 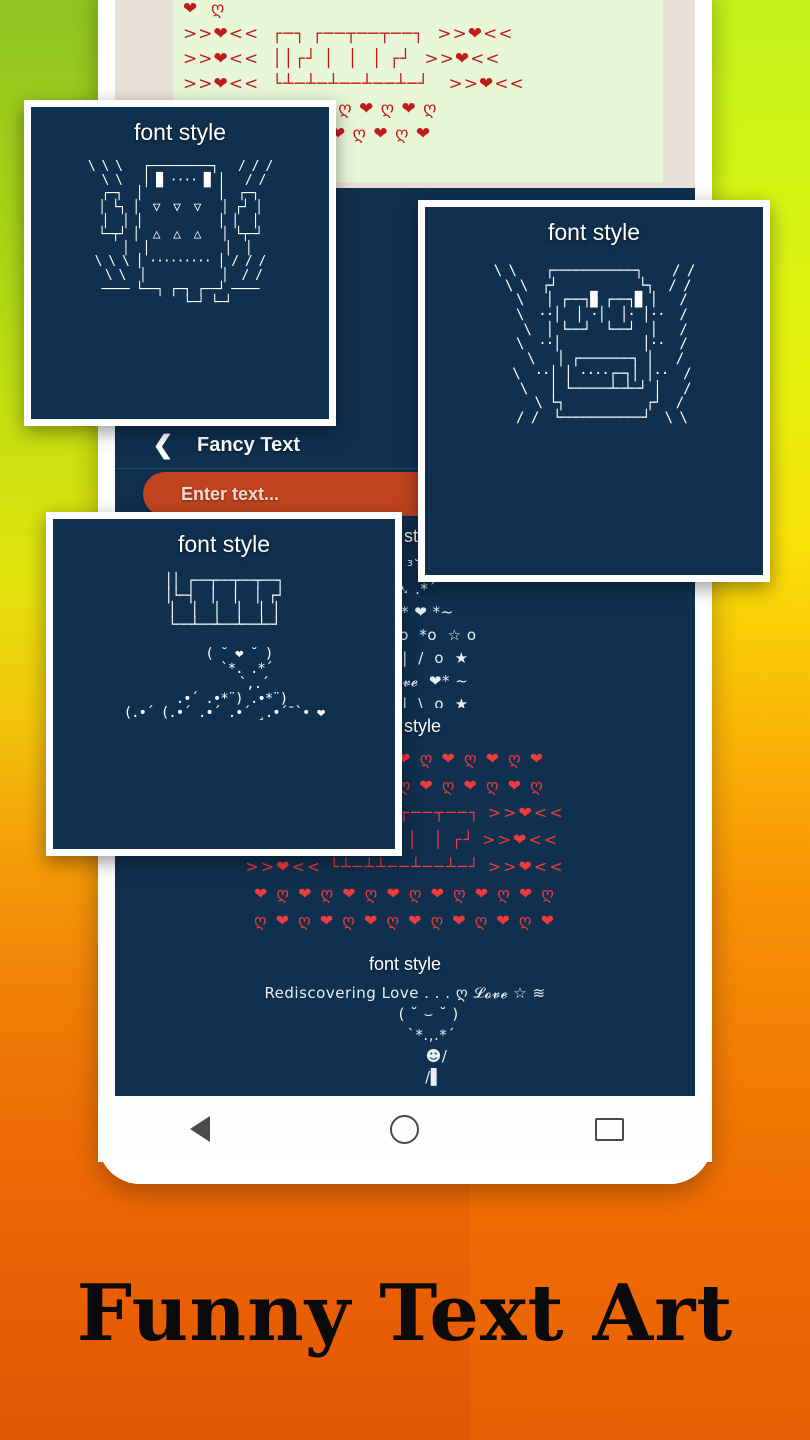 I want to click on page-title: Fancy Text, so click(x=248, y=444).